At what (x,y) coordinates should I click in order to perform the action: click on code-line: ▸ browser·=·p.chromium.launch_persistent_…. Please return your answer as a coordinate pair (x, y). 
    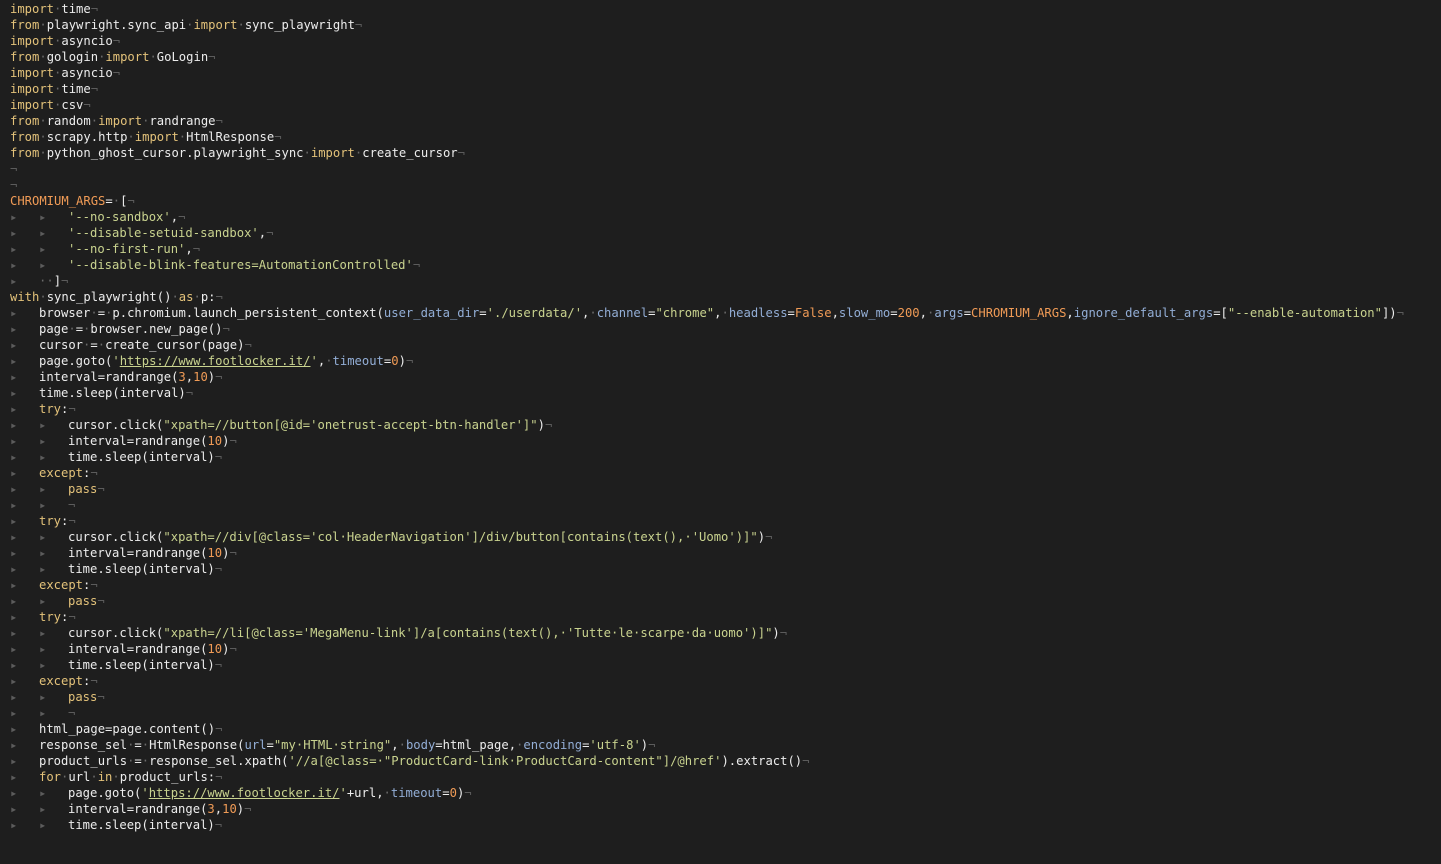
    Looking at the image, I should click on (720, 313).